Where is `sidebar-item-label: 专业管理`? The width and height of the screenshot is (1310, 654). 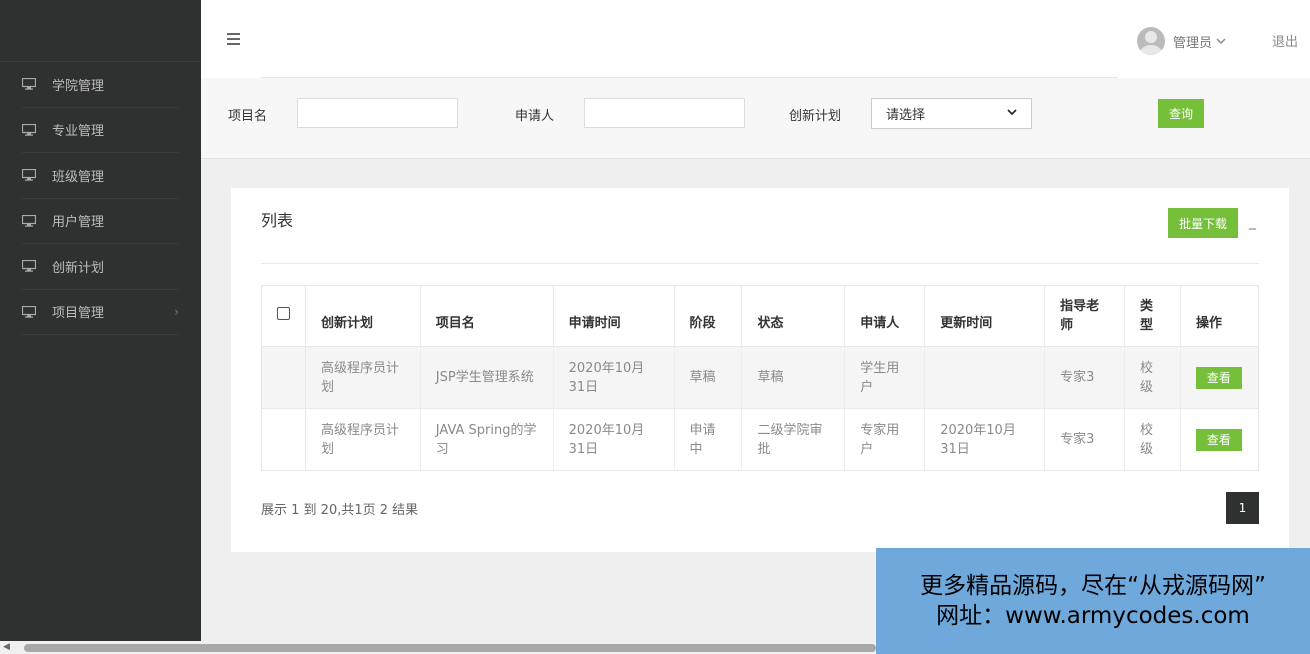
sidebar-item-label: 专业管理 is located at coordinates (78, 132).